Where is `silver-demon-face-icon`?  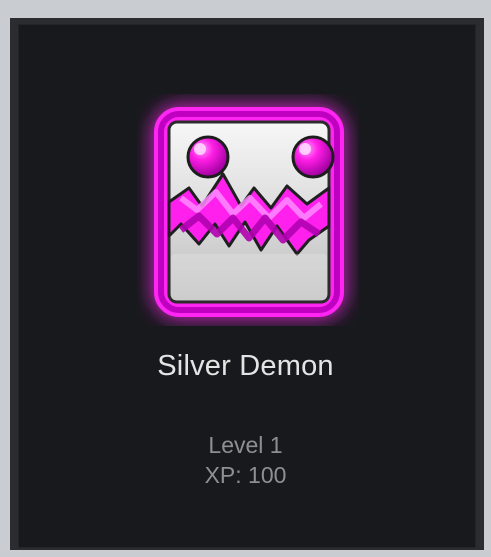
silver-demon-face-icon is located at coordinates (249, 212).